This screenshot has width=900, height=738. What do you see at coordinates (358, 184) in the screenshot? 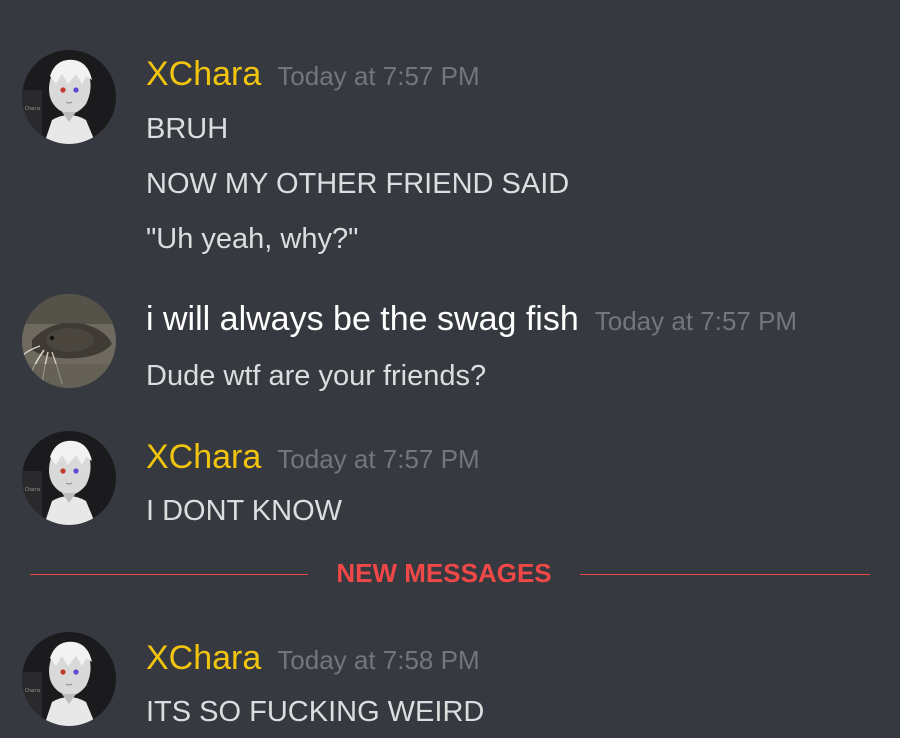
I see `message-text: NOW MY OTHER FRIEND SAID` at bounding box center [358, 184].